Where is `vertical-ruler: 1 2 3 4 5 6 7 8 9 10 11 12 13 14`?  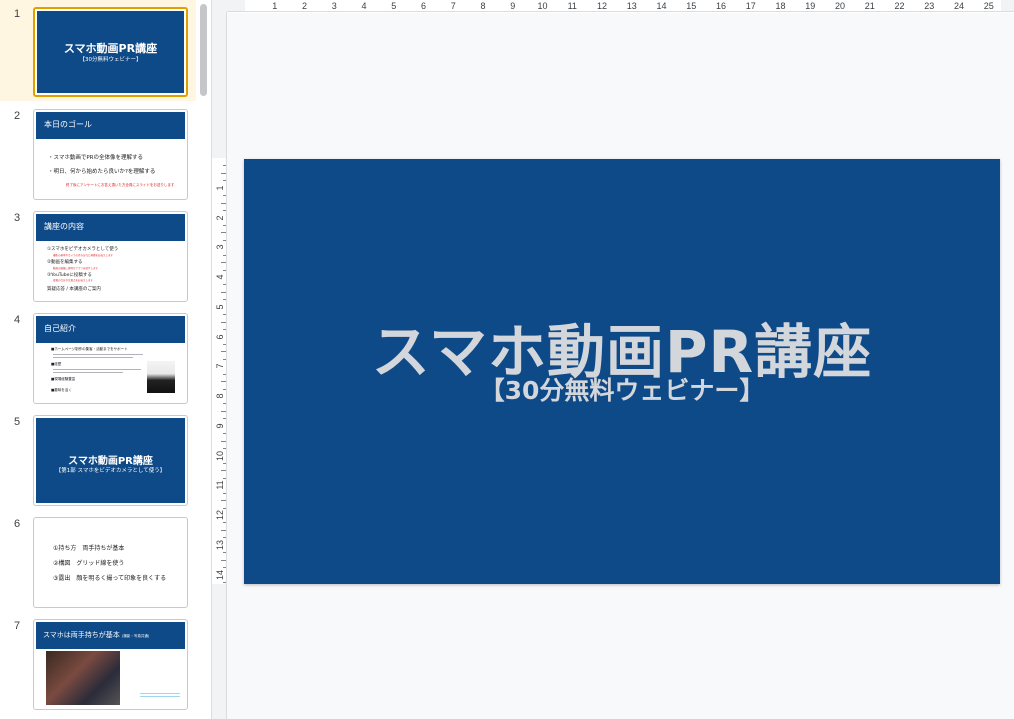
vertical-ruler: 1 2 3 4 5 6 7 8 9 10 11 12 13 14 is located at coordinates (219, 365).